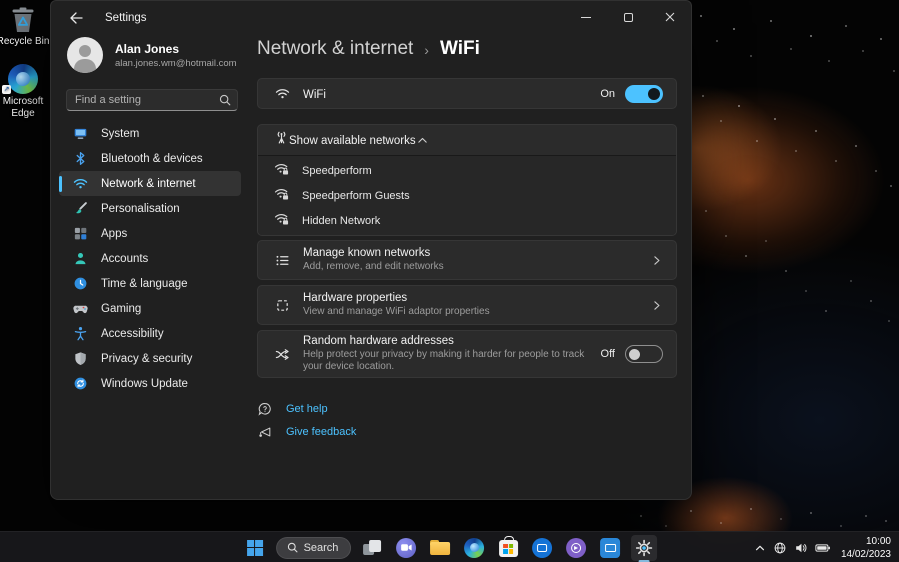 The height and width of the screenshot is (562, 899). What do you see at coordinates (147, 100) in the screenshot?
I see `search-input` at bounding box center [147, 100].